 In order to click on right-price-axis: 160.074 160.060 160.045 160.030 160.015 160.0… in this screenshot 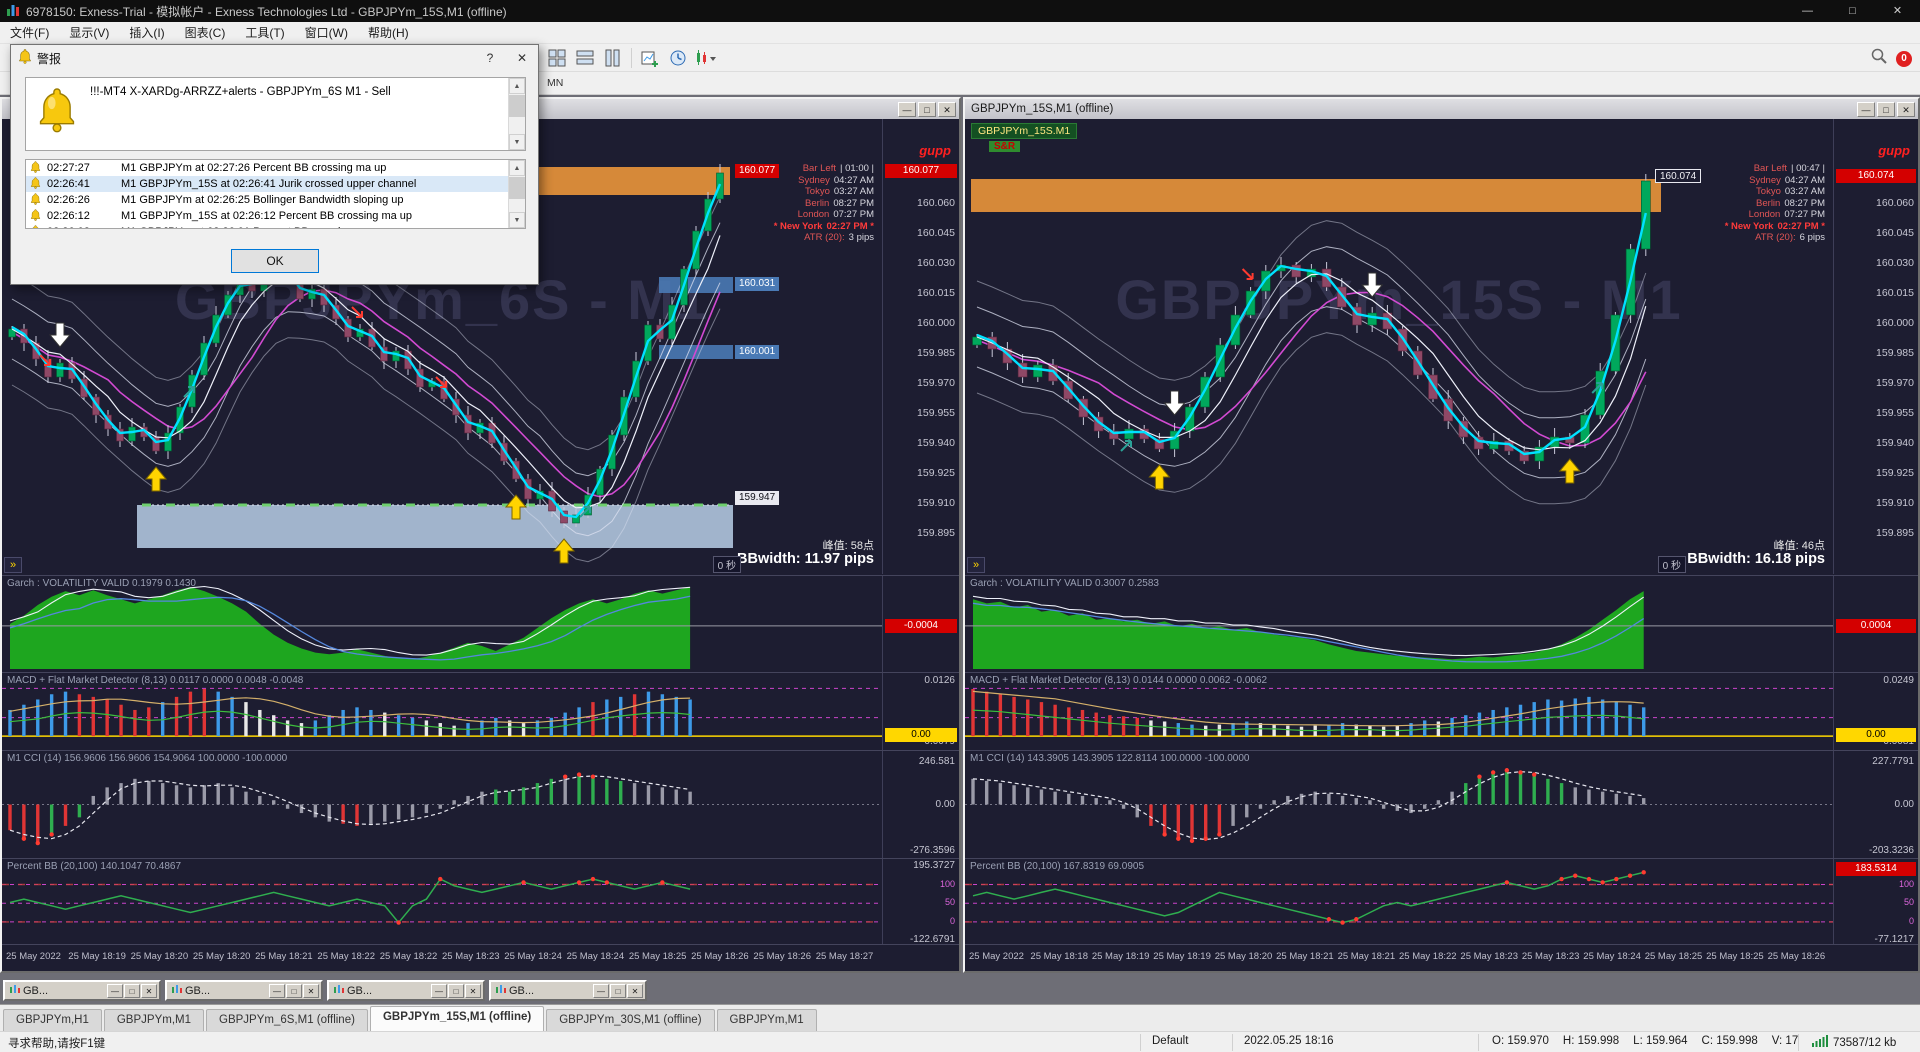, I will do `click(1875, 346)`.